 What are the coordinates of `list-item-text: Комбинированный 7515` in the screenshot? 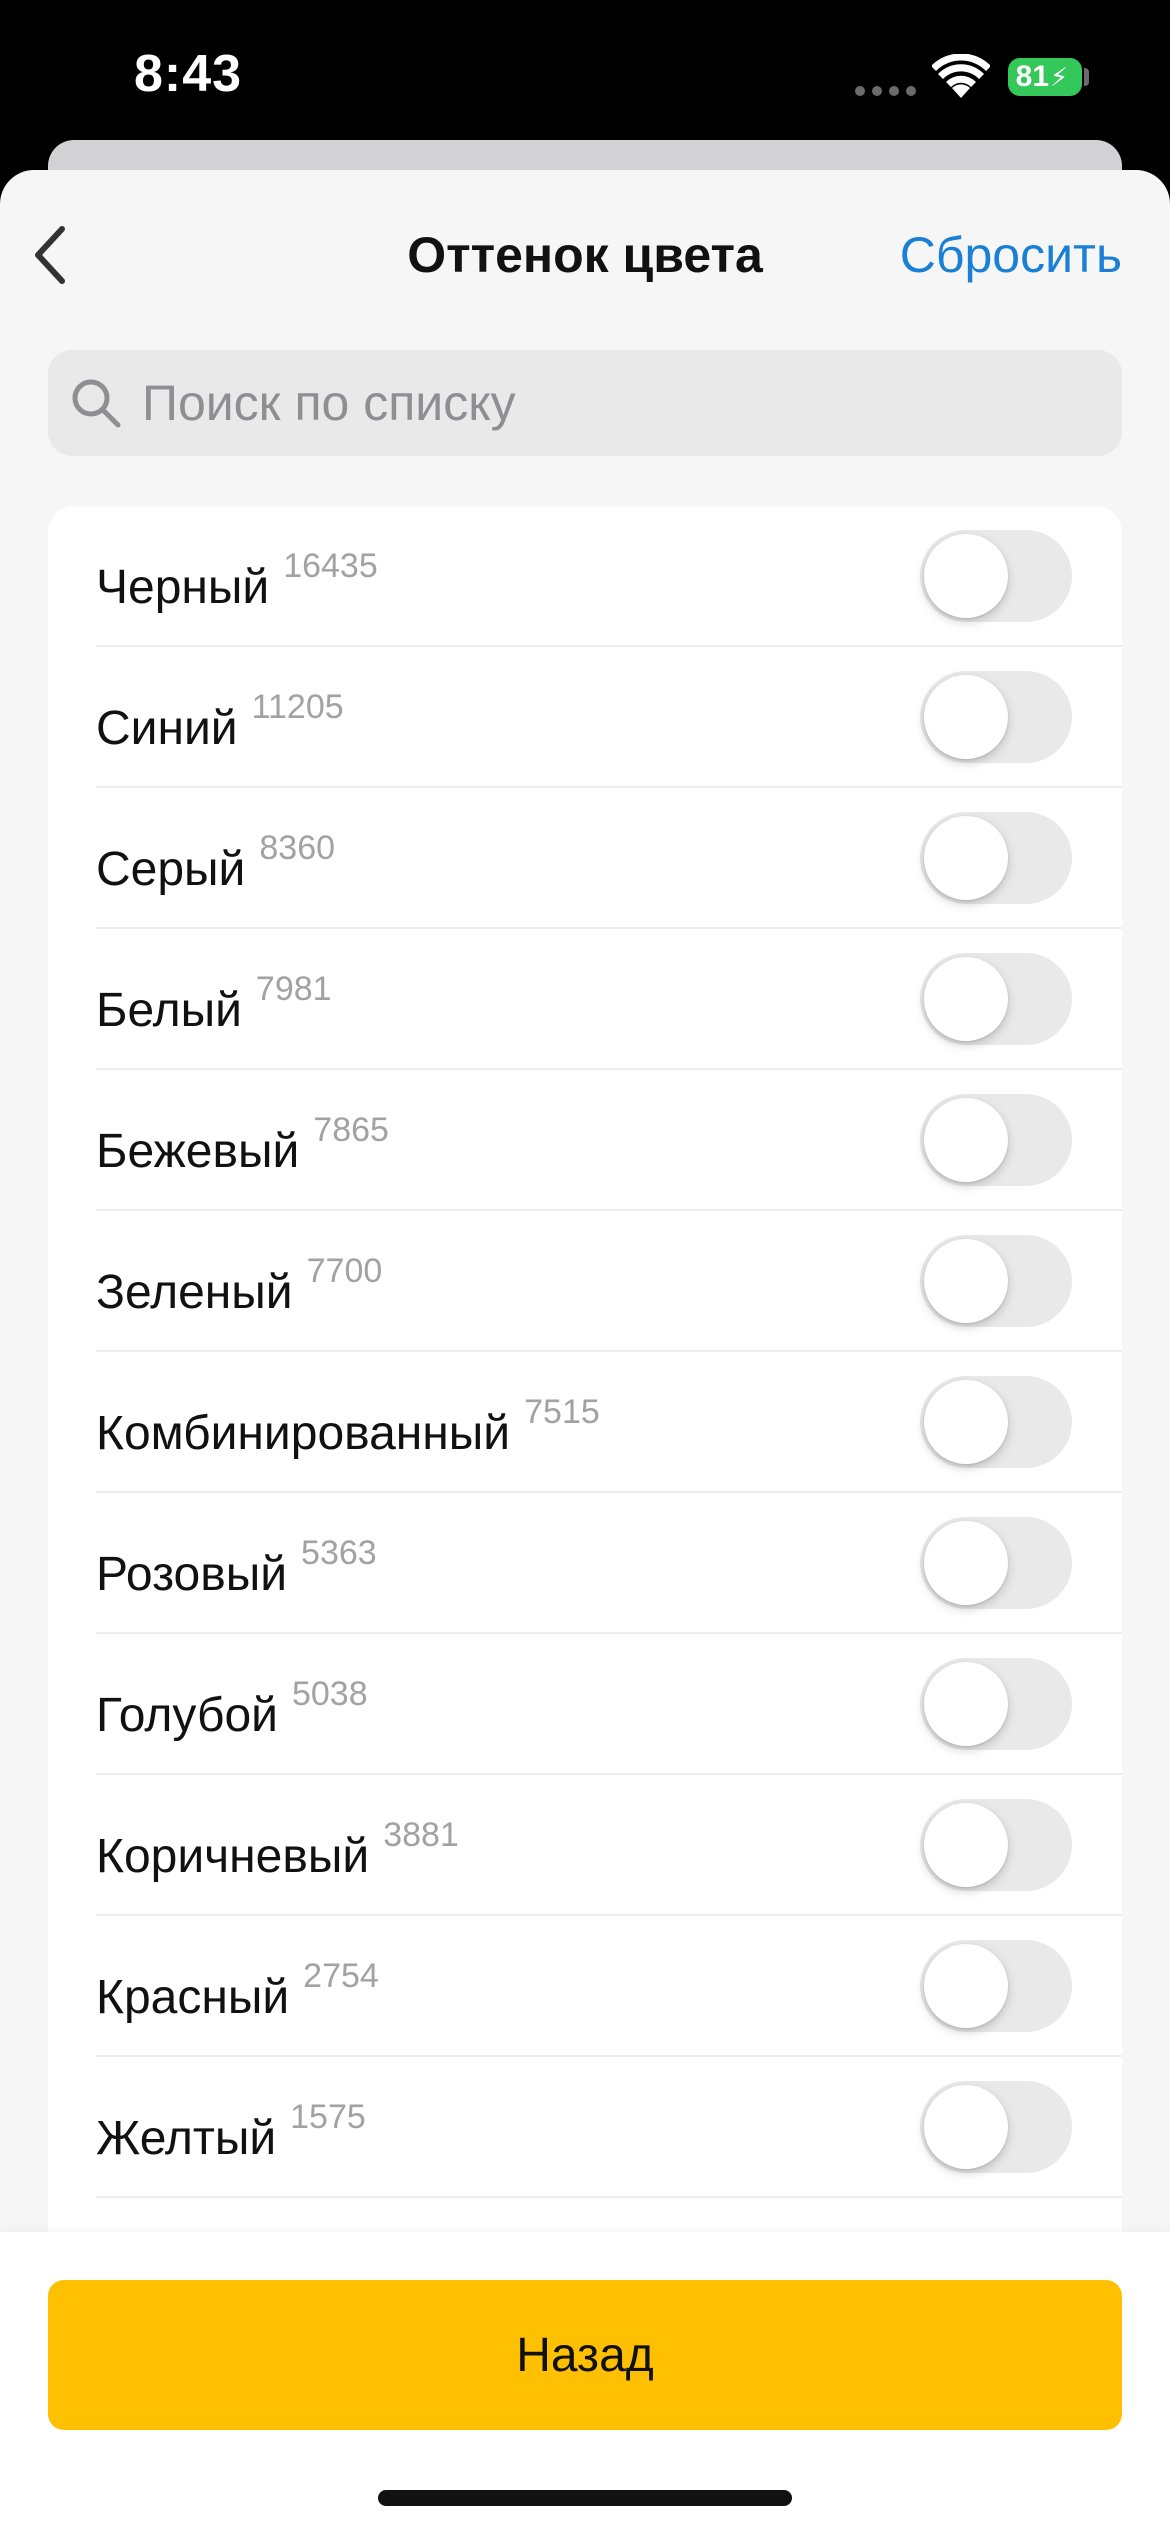 It's located at (348, 1428).